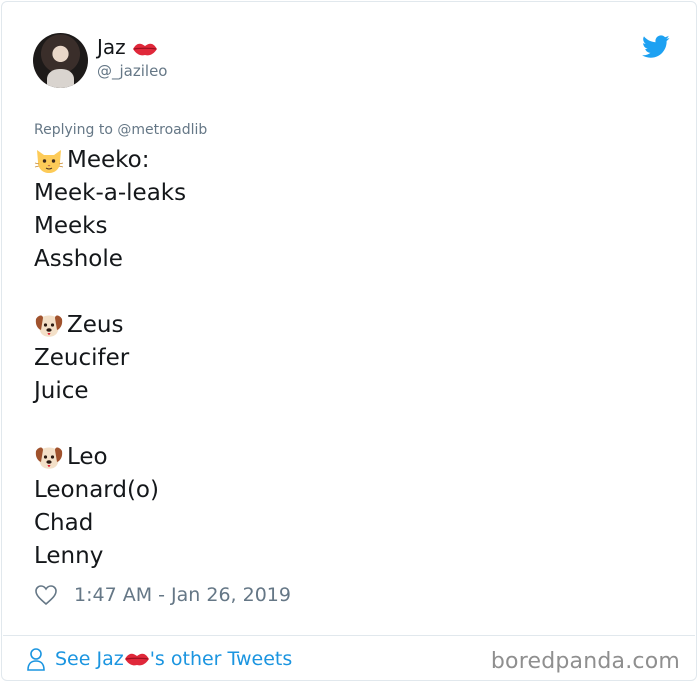 The width and height of the screenshot is (700, 683). I want to click on cat-face-icon, so click(49, 161).